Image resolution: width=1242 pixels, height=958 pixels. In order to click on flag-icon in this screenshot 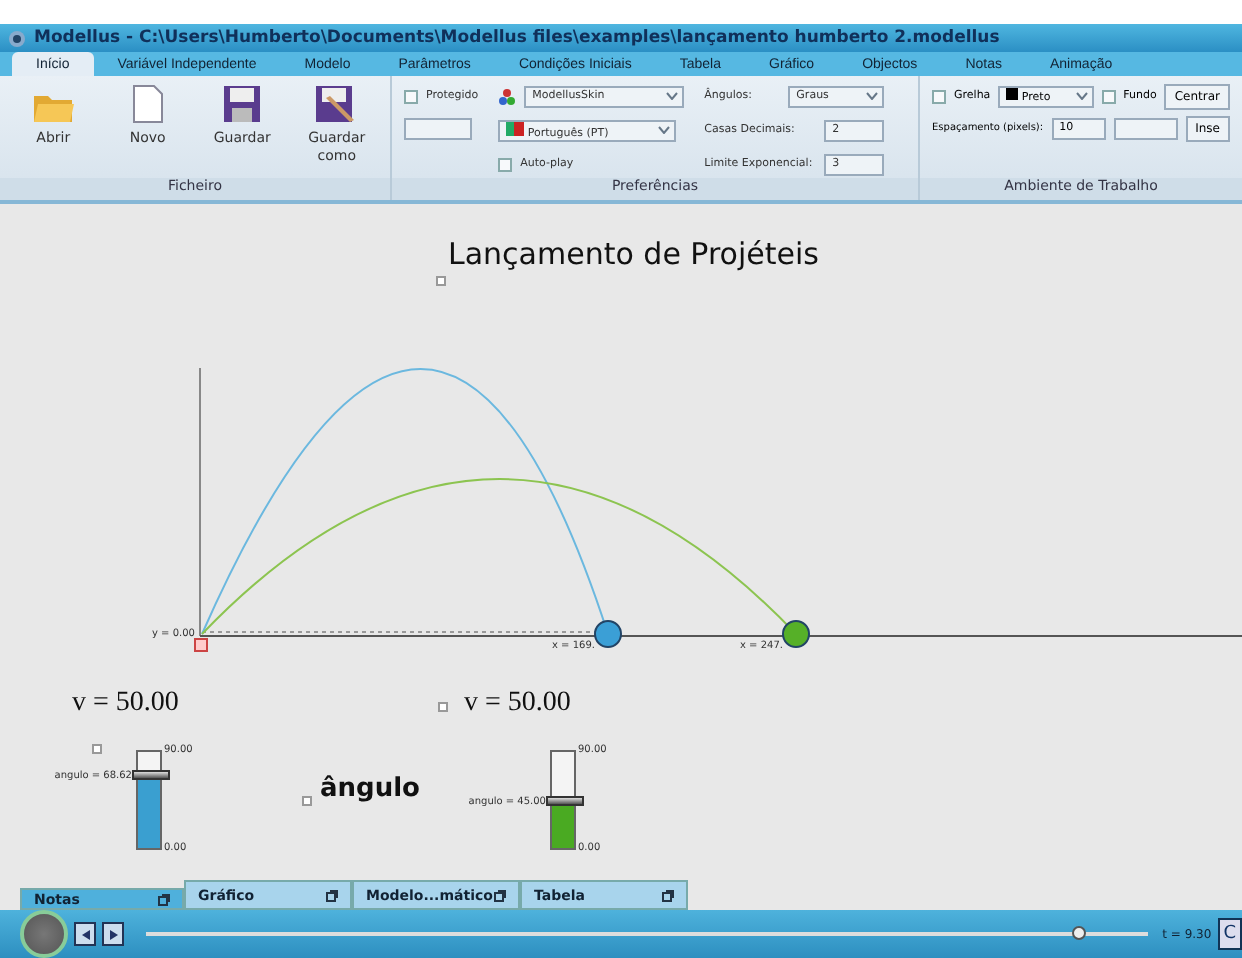, I will do `click(515, 128)`.